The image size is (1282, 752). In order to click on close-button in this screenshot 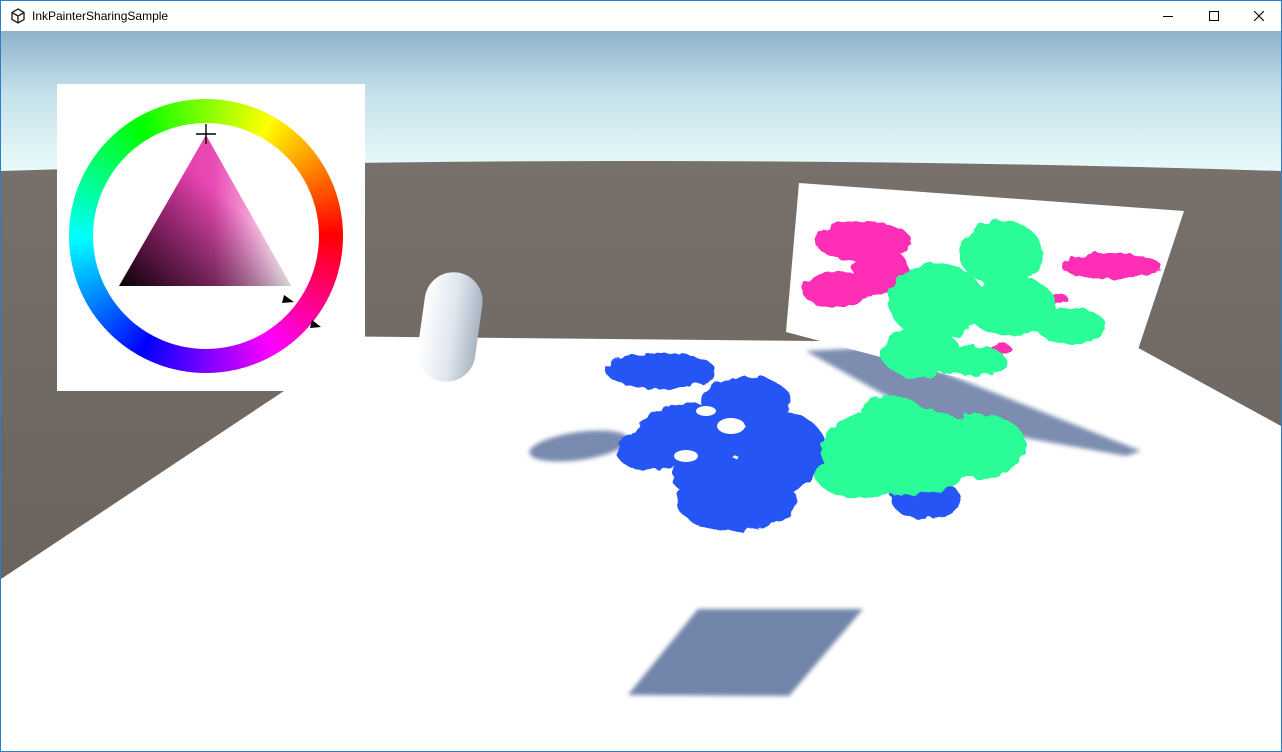, I will do `click(1259, 16)`.